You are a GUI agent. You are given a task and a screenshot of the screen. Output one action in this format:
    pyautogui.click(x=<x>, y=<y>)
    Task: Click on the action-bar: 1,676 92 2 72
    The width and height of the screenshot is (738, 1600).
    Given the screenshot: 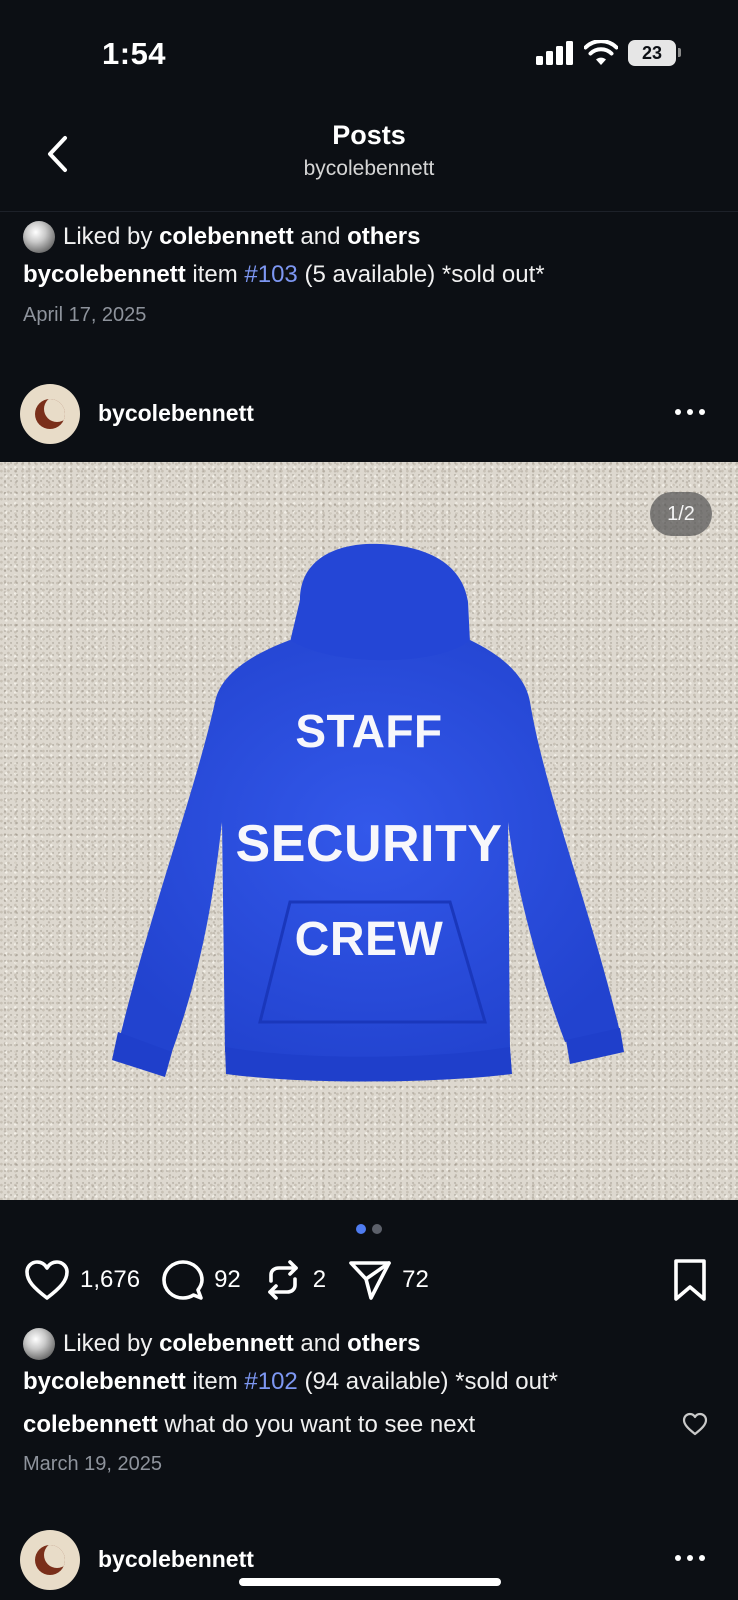 What is the action you would take?
    pyautogui.click(x=237, y=1280)
    